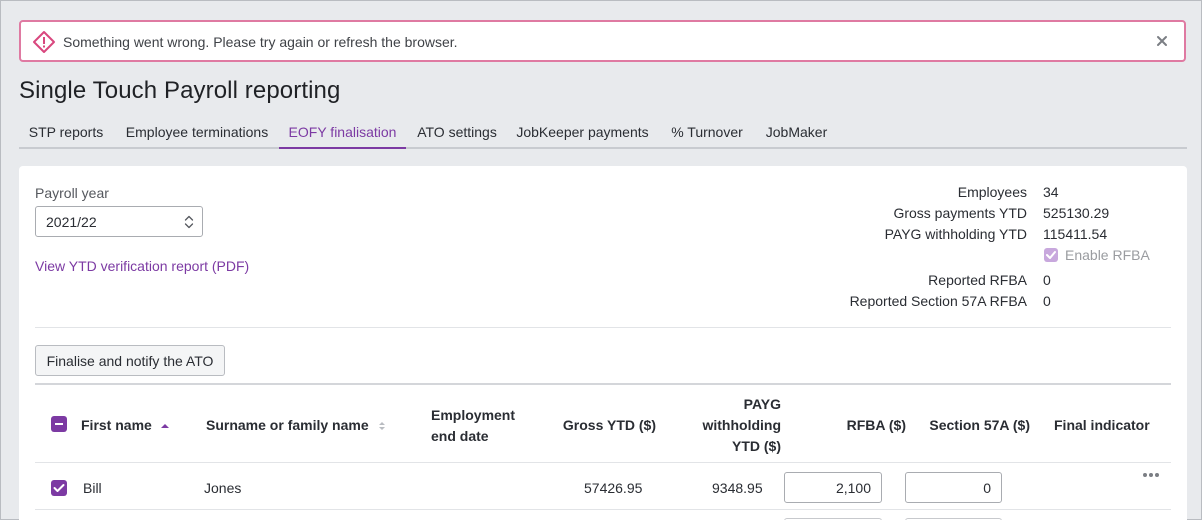 This screenshot has height=520, width=1202. Describe the element at coordinates (189, 222) in the screenshot. I see `chevron-updown-icon` at that location.